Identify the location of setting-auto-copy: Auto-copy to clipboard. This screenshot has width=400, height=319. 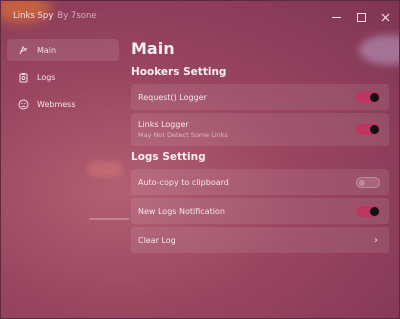
(260, 182).